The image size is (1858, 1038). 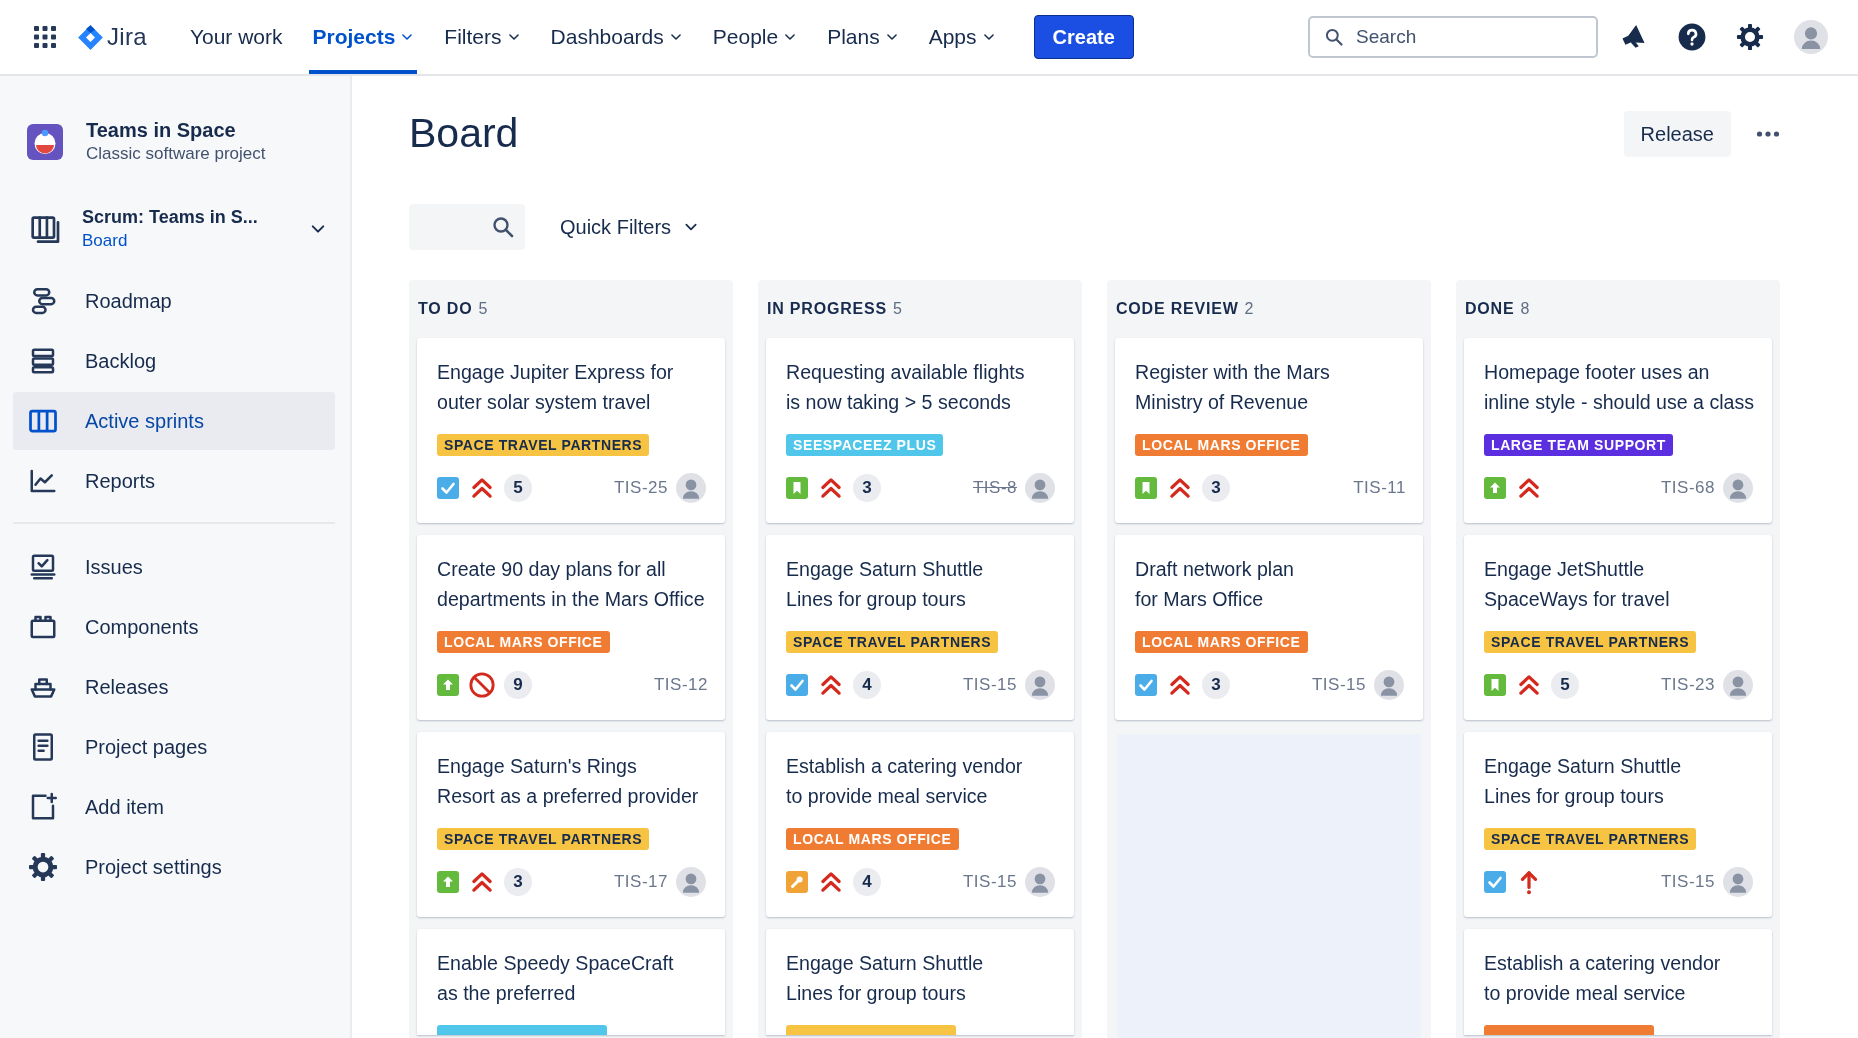 What do you see at coordinates (571, 627) in the screenshot?
I see `issue-card: Create 90 day plans for all departments in the Mars Office LOCAL MARS OFFICE 9 TIS-12` at bounding box center [571, 627].